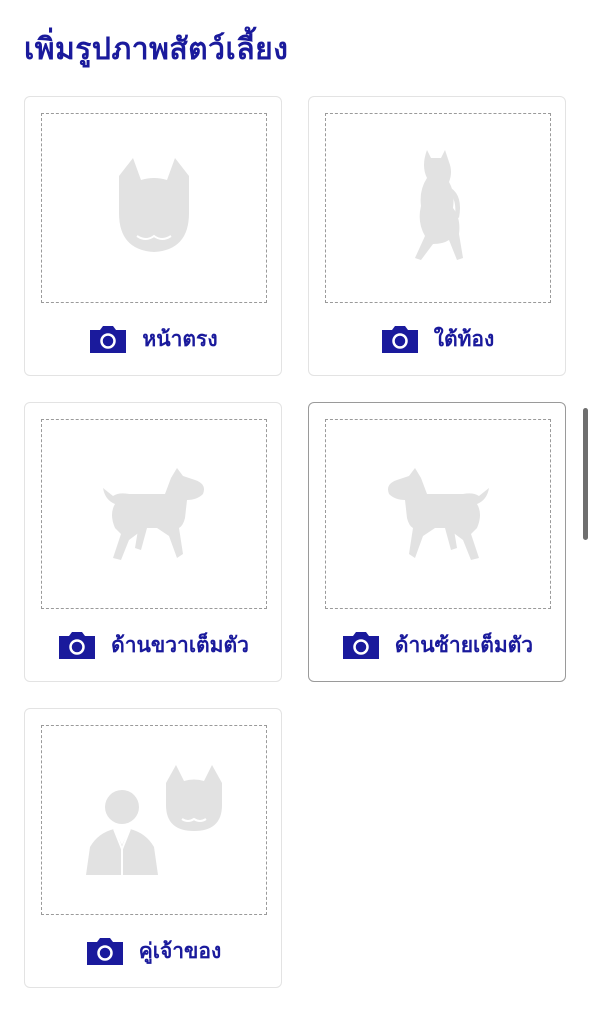 The height and width of the screenshot is (1023, 592). Describe the element at coordinates (154, 205) in the screenshot. I see `dog-face-front-icon` at that location.